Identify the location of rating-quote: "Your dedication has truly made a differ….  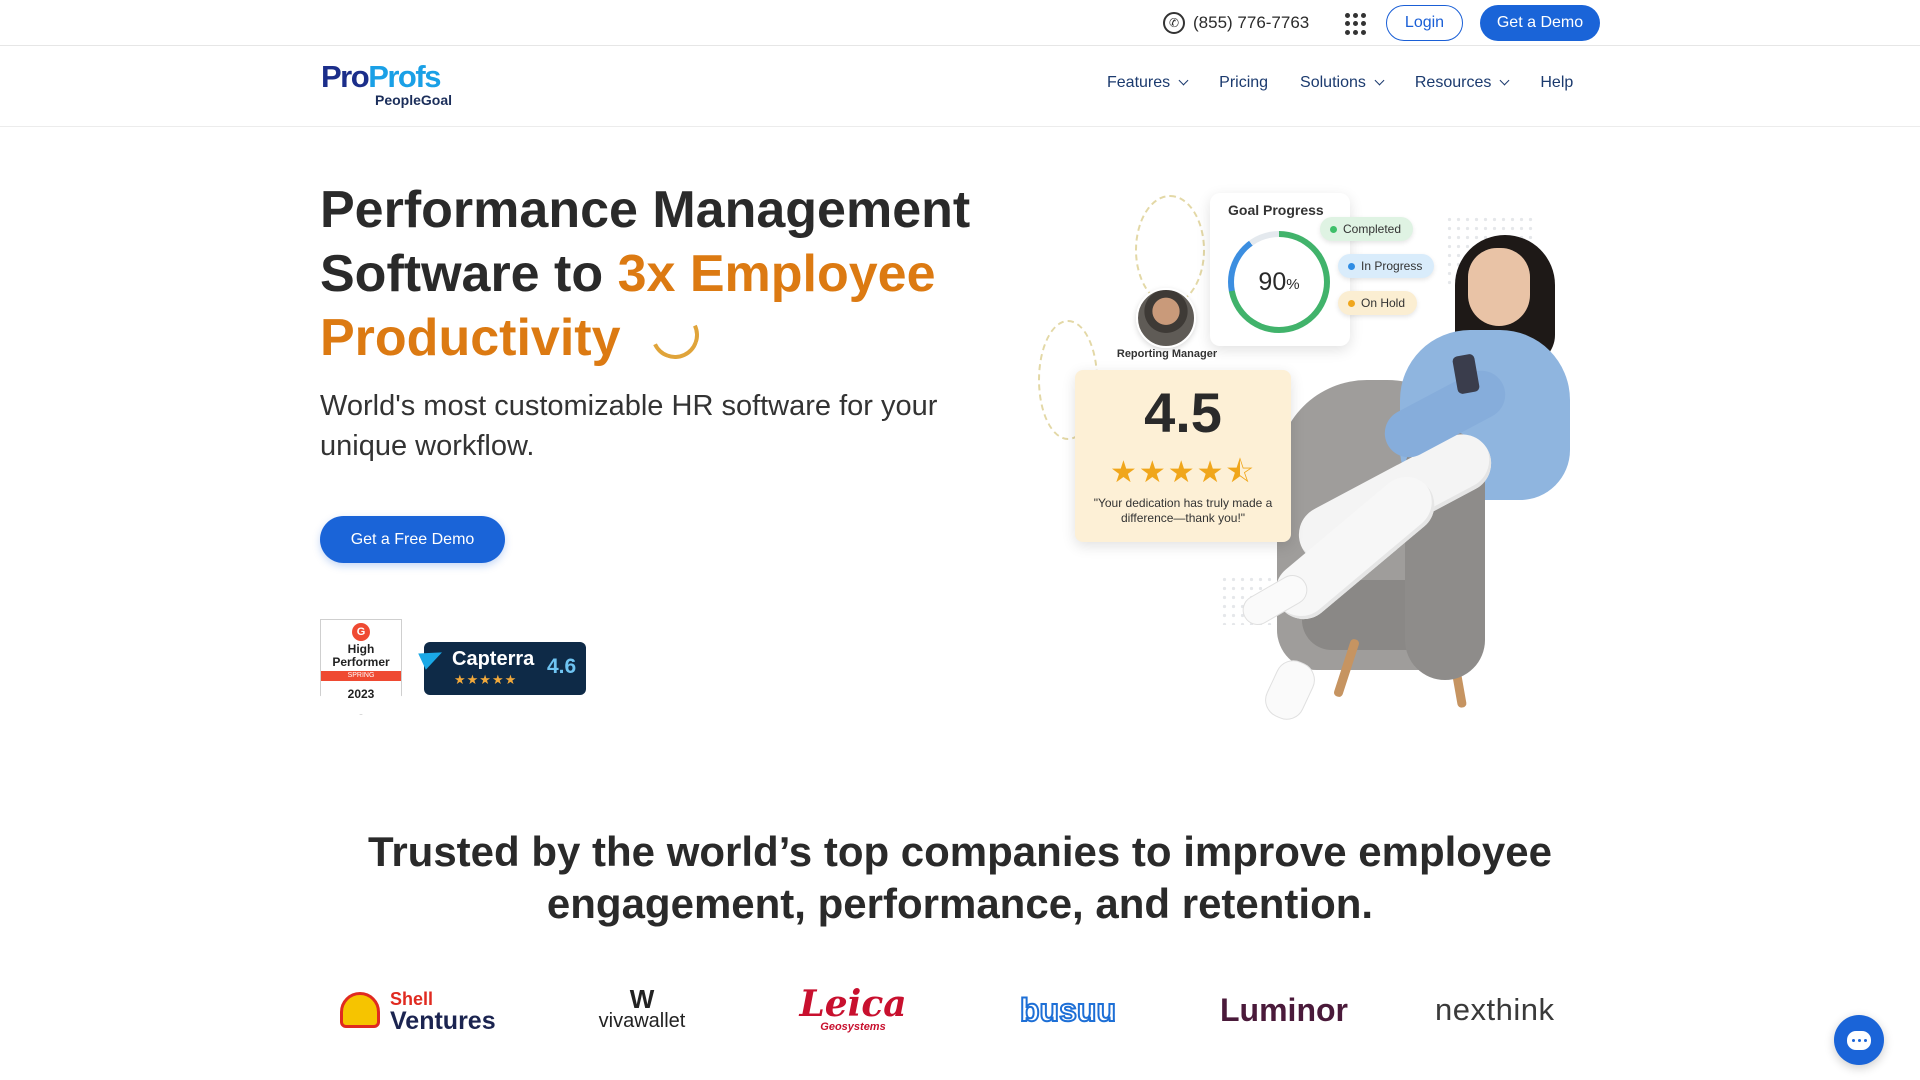
(1183, 510).